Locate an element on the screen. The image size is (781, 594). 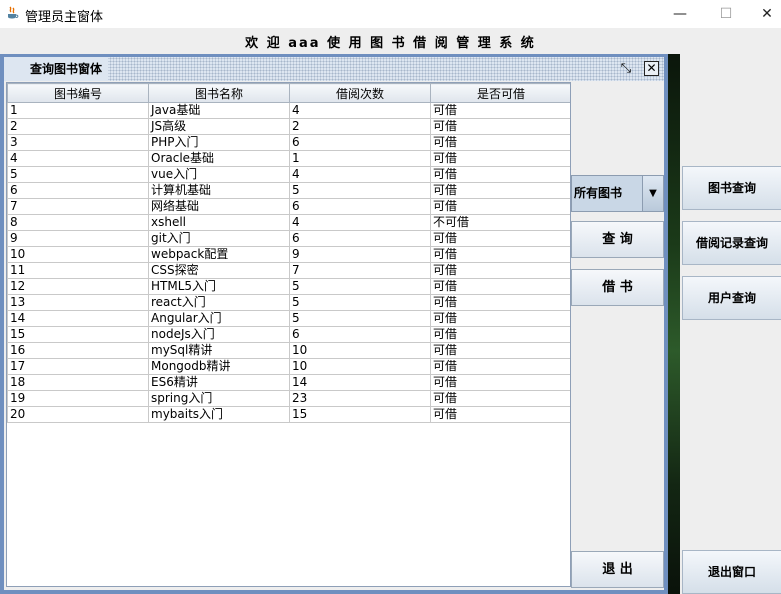
table-row: 9 git入门 6 可借 is located at coordinates (288, 238).